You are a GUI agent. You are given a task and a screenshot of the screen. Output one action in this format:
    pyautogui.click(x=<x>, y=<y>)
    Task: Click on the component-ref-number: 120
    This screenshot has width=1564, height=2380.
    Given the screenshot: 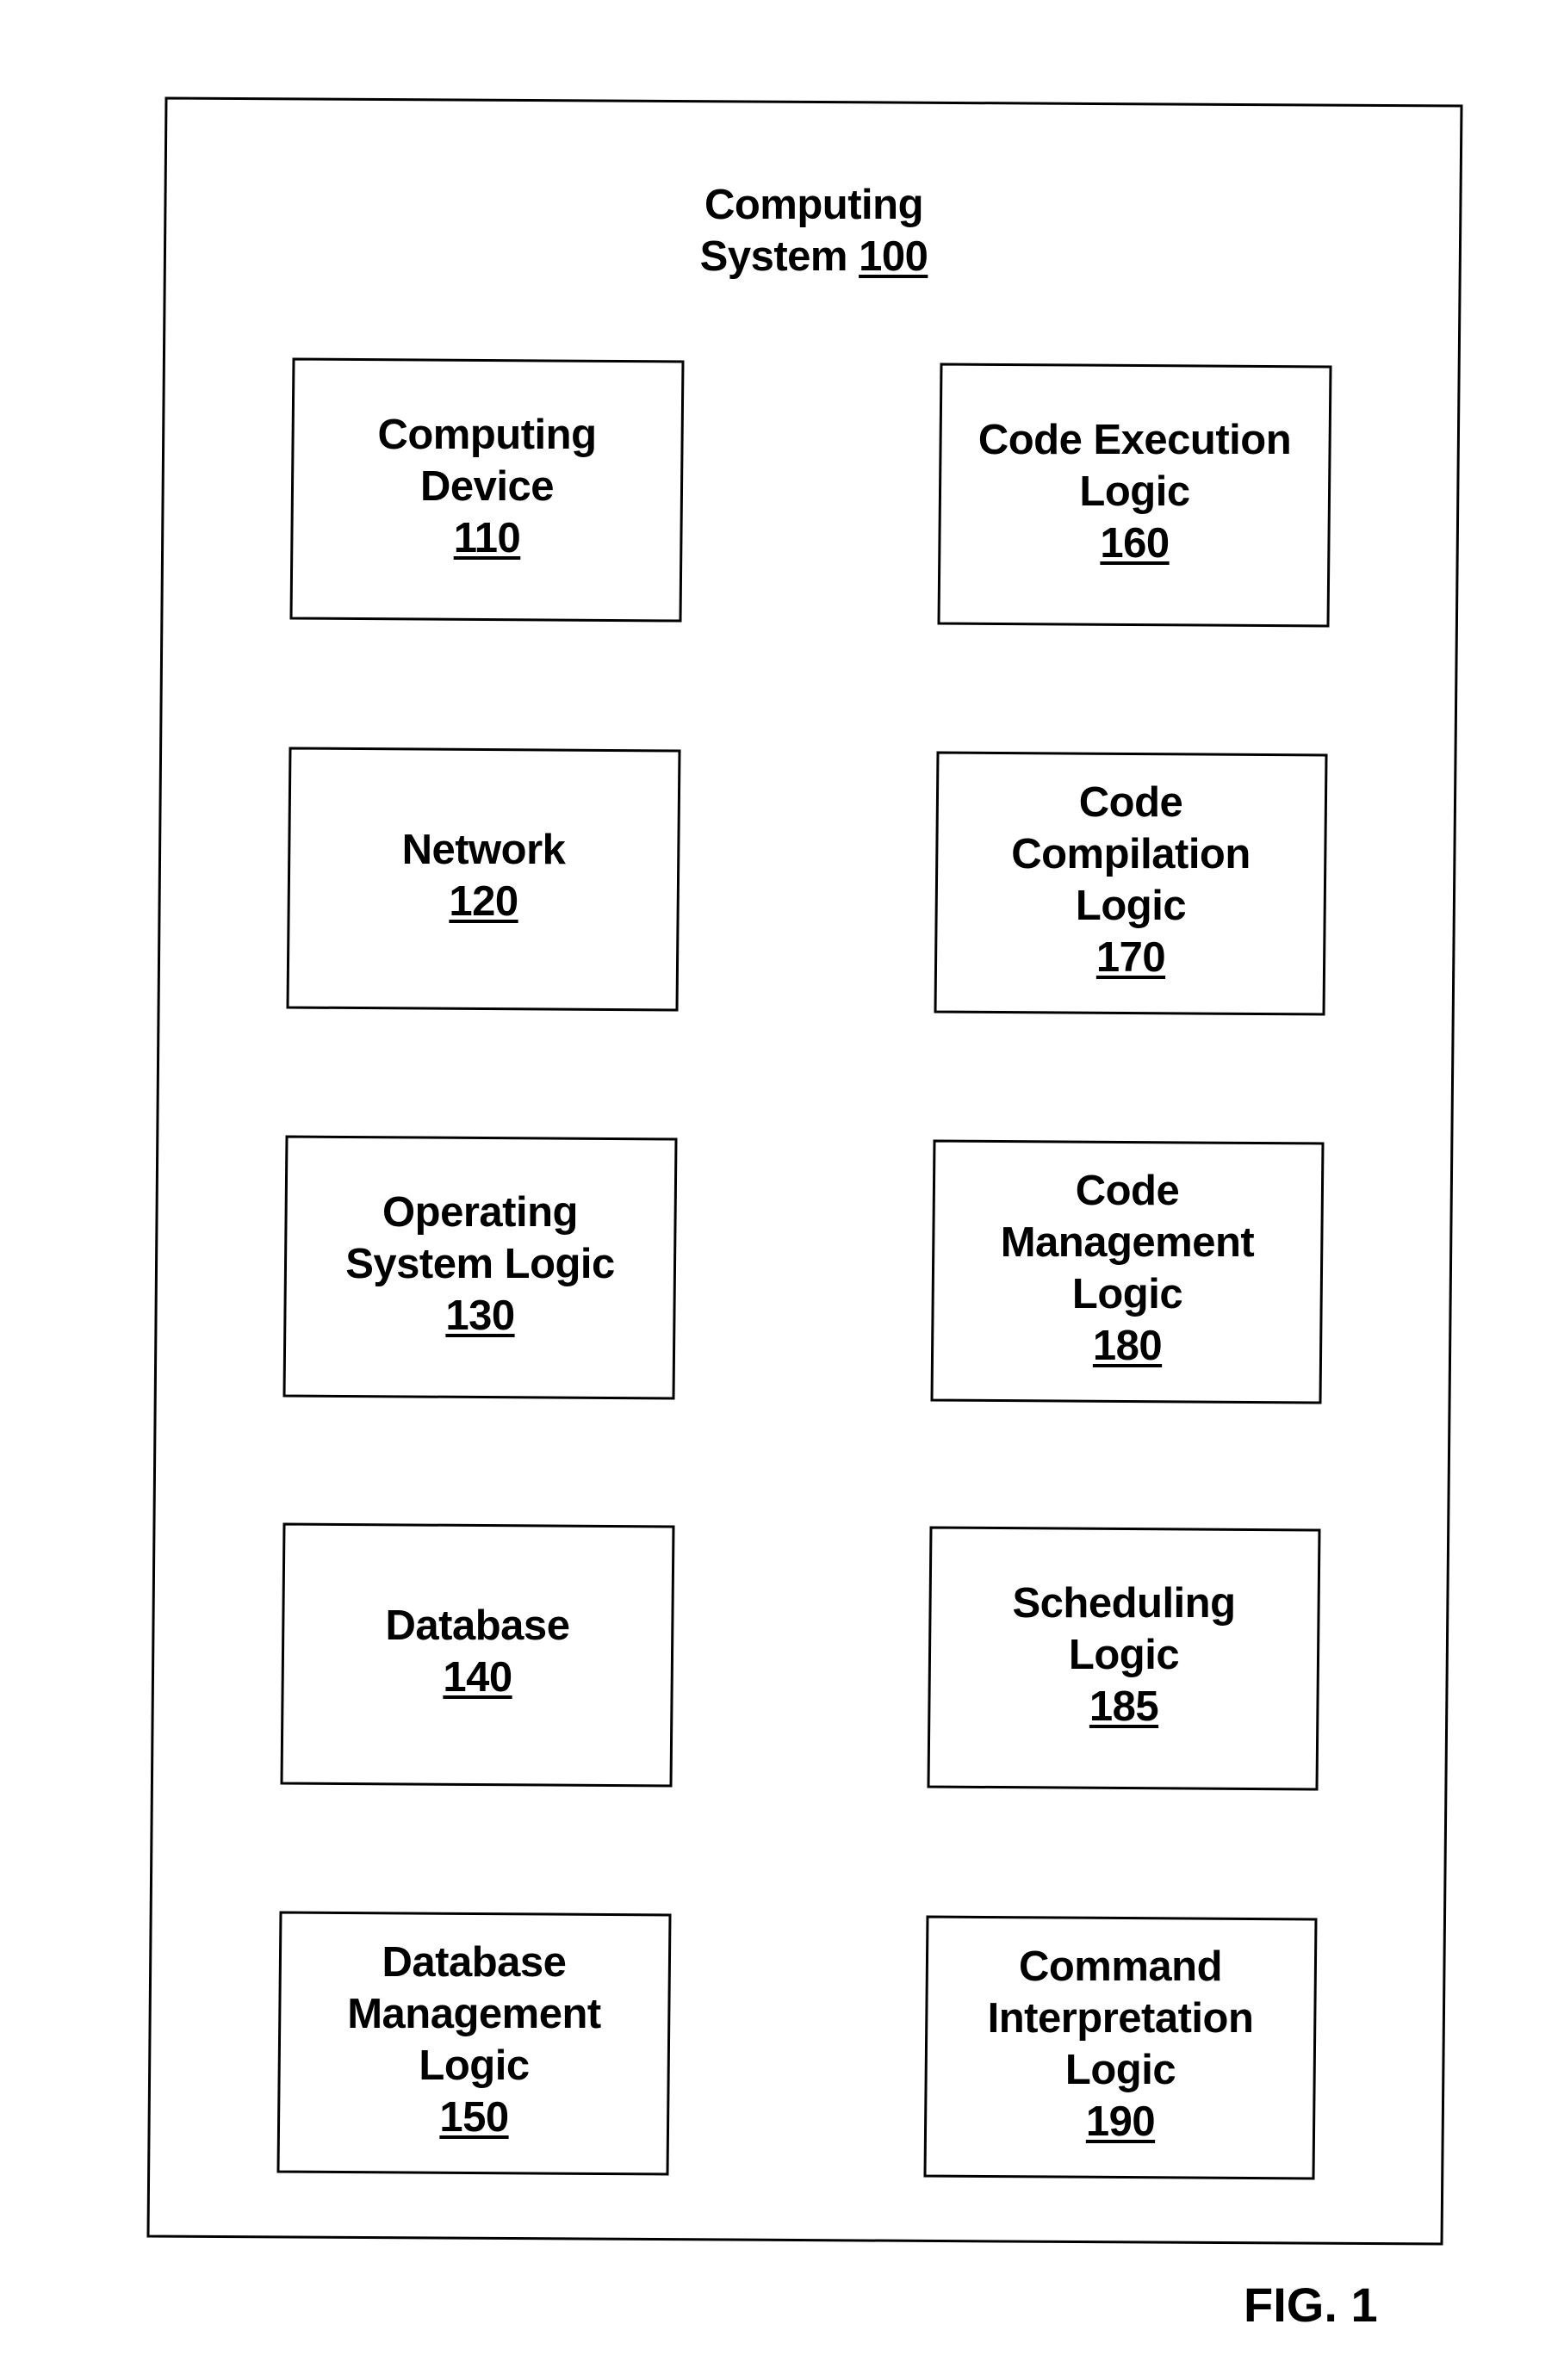 What is the action you would take?
    pyautogui.click(x=483, y=901)
    